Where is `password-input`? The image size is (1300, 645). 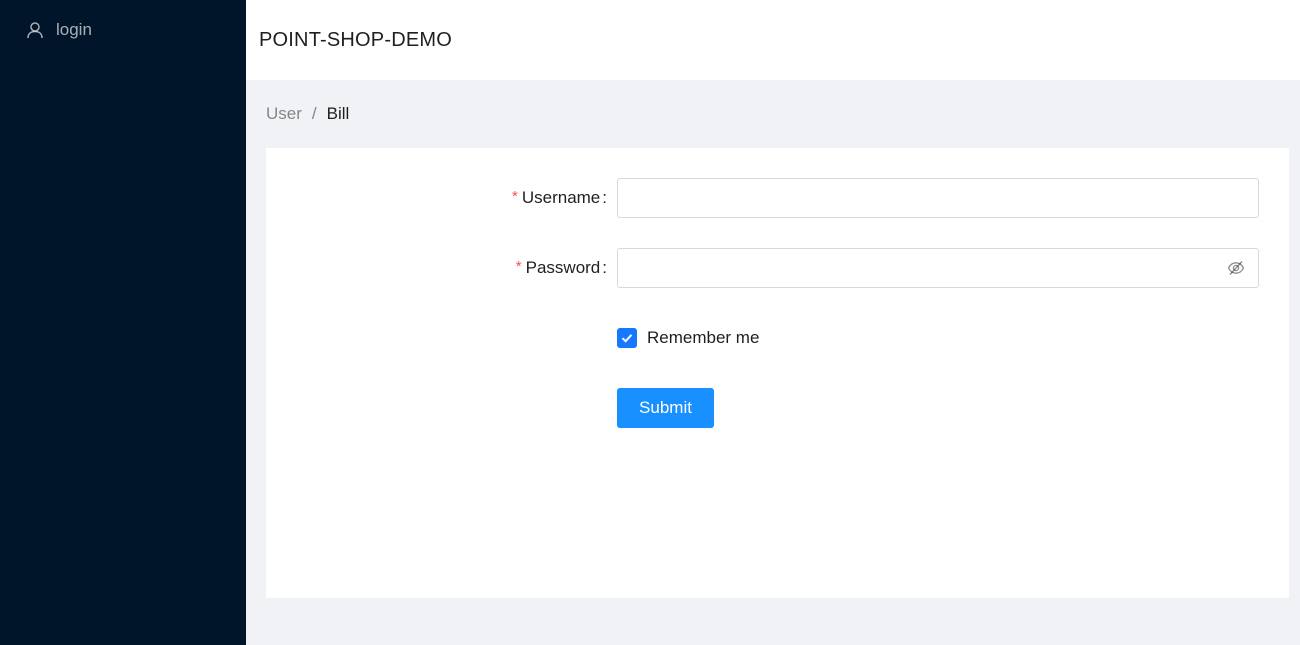 password-input is located at coordinates (938, 268).